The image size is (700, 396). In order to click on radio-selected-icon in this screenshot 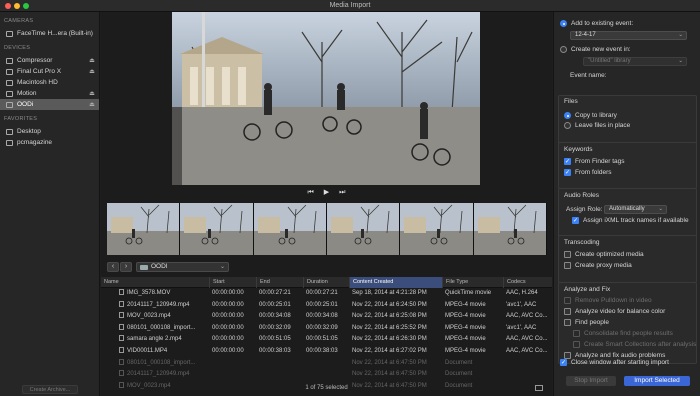, I will do `click(567, 115)`.